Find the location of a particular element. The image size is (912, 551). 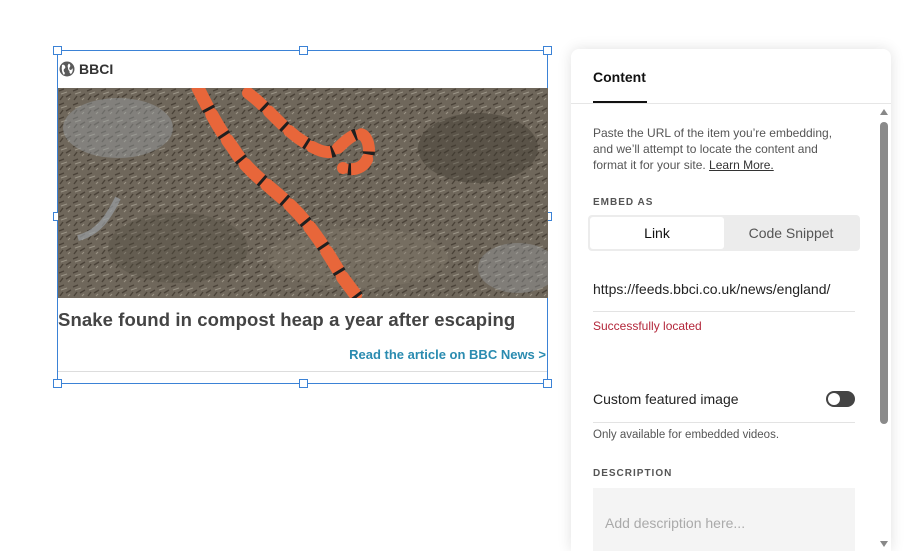

scrollbar-thumb is located at coordinates (884, 273).